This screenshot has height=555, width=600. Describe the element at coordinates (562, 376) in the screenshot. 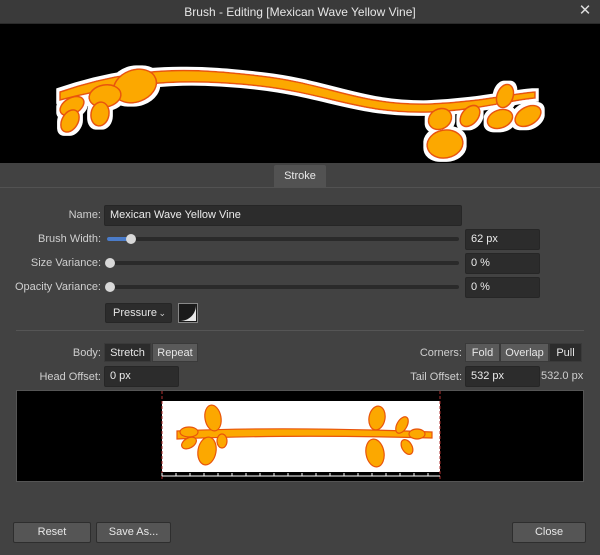

I see `brush-length-readout: 532.0 px` at that location.